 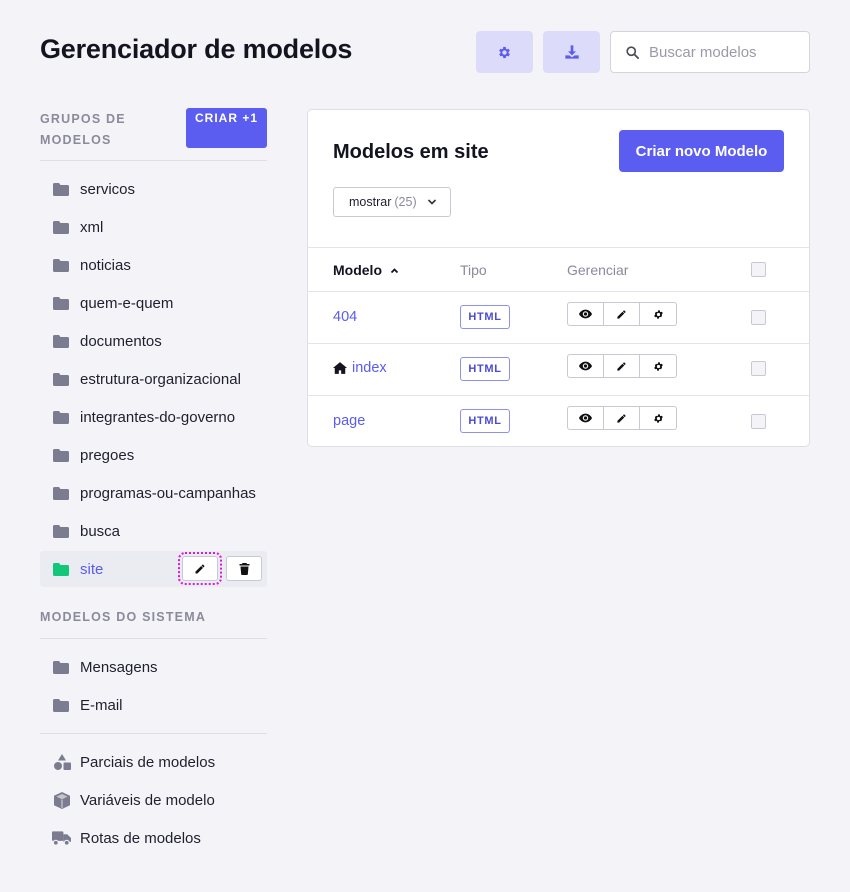 I want to click on table-row: page HTML, so click(x=558, y=421).